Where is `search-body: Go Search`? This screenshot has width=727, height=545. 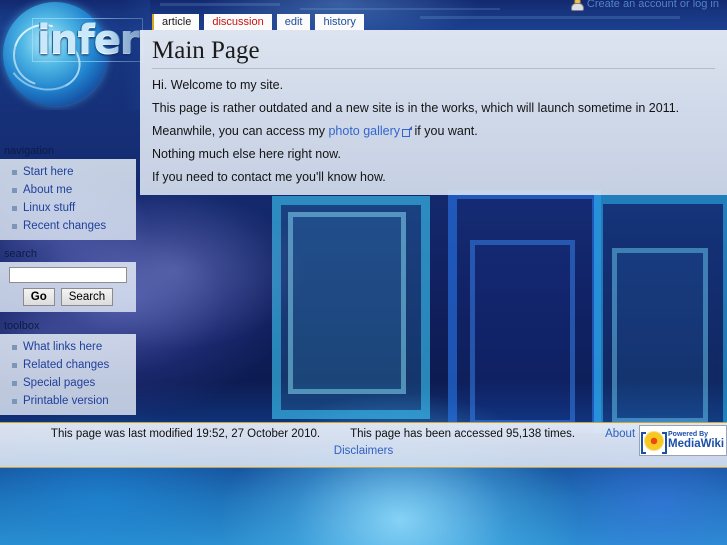 search-body: Go Search is located at coordinates (68, 287).